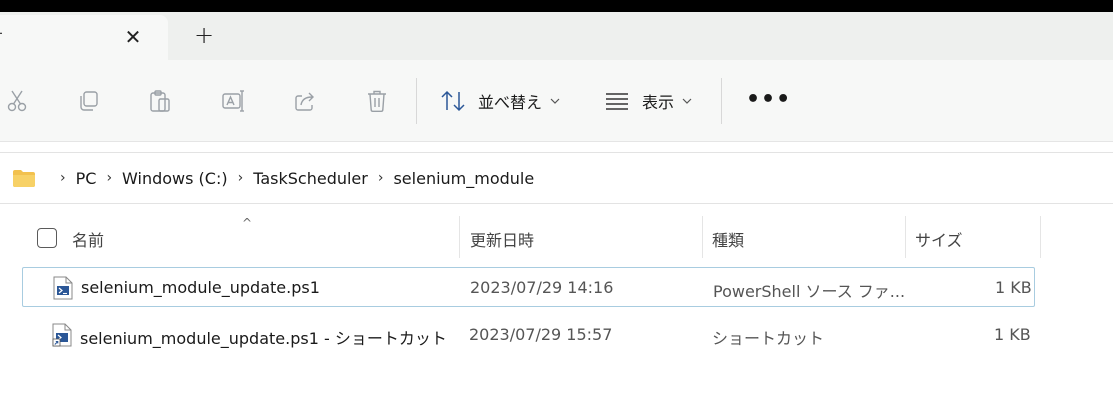  What do you see at coordinates (542, 287) in the screenshot?
I see `file-modified: 2023/07/29 14:16` at bounding box center [542, 287].